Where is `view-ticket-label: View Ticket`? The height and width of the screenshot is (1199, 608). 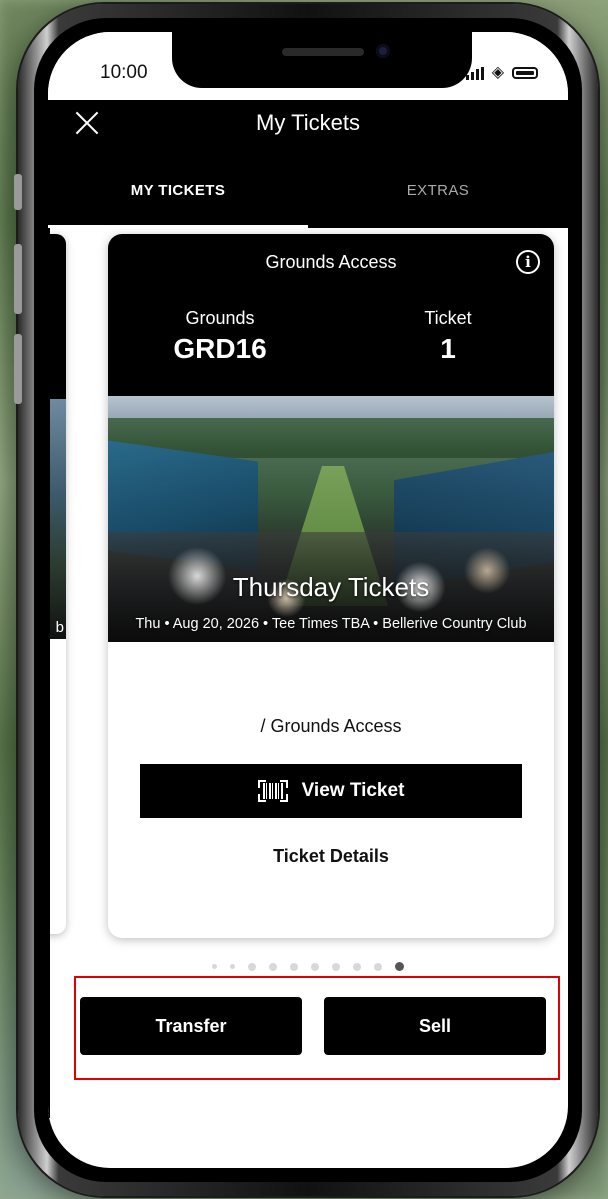
view-ticket-label: View Ticket is located at coordinates (353, 790).